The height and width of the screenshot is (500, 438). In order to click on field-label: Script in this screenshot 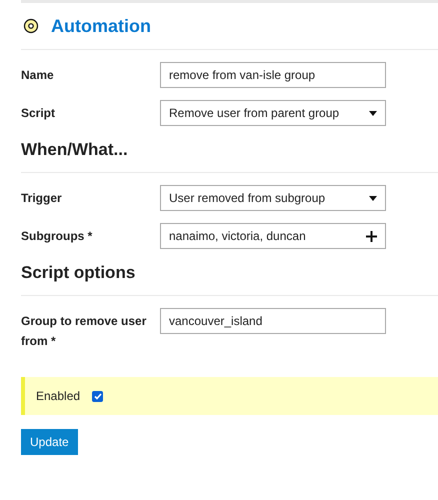, I will do `click(38, 113)`.